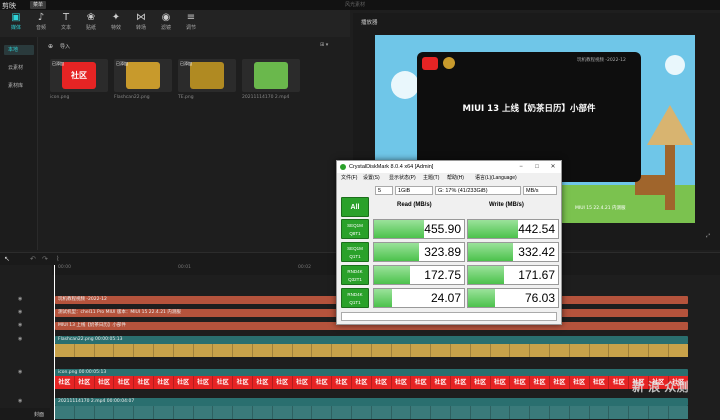 The width and height of the screenshot is (720, 420). I want to click on menu-language: 语言(L)(Language), so click(496, 178).